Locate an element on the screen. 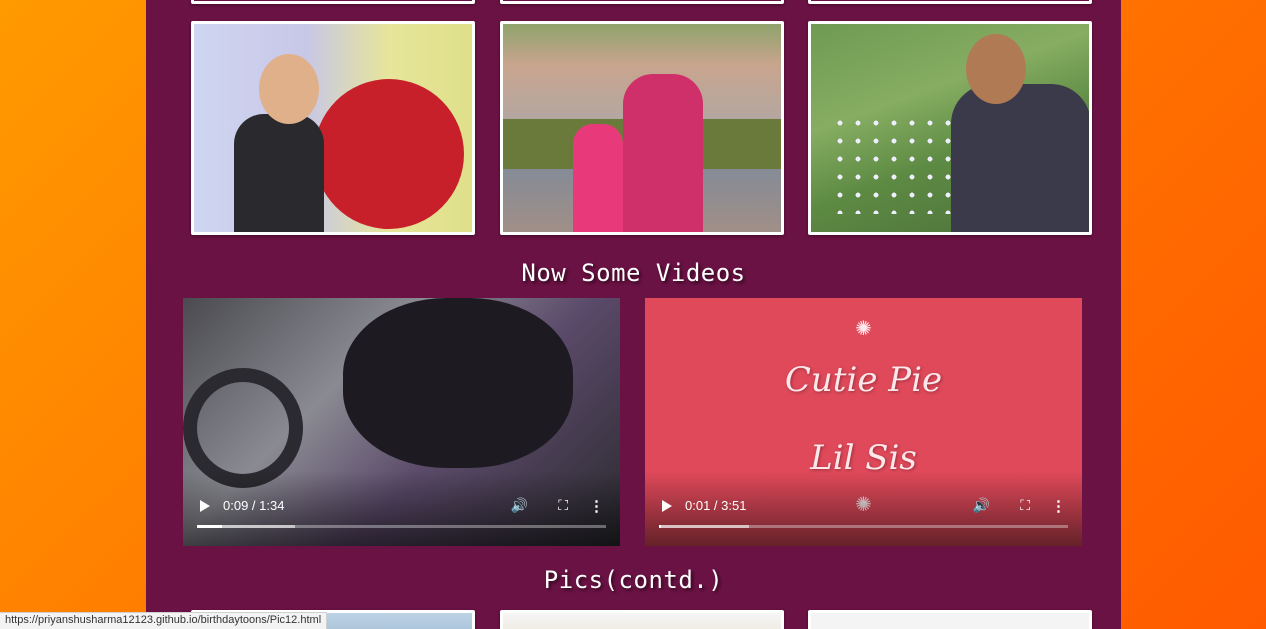 This screenshot has height=629, width=1266. head-shape is located at coordinates (996, 69).